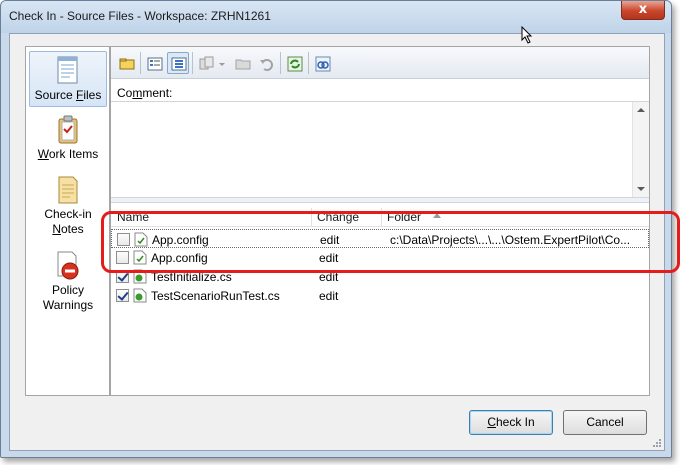  What do you see at coordinates (643, 10) in the screenshot?
I see `close-button: x` at bounding box center [643, 10].